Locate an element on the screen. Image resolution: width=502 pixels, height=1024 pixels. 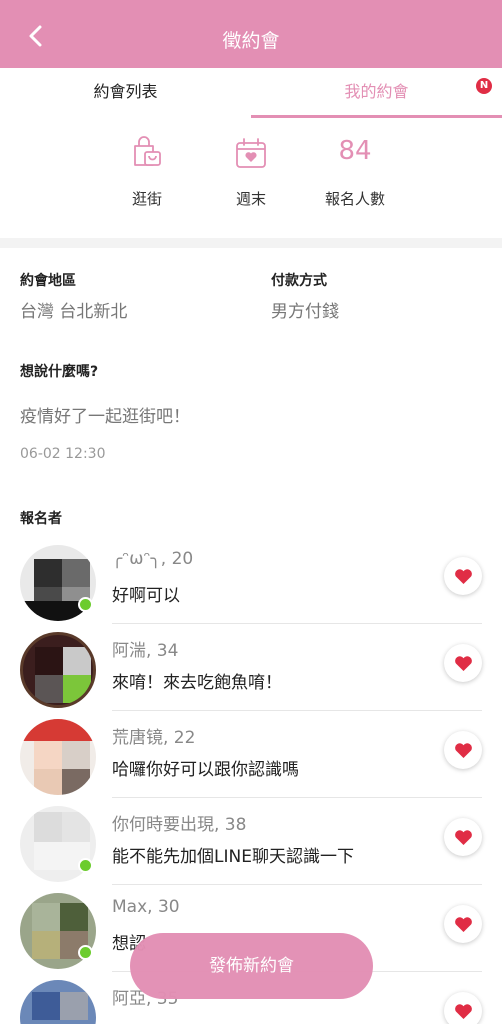
tab-my-dates: 我的約會 is located at coordinates (376, 93).